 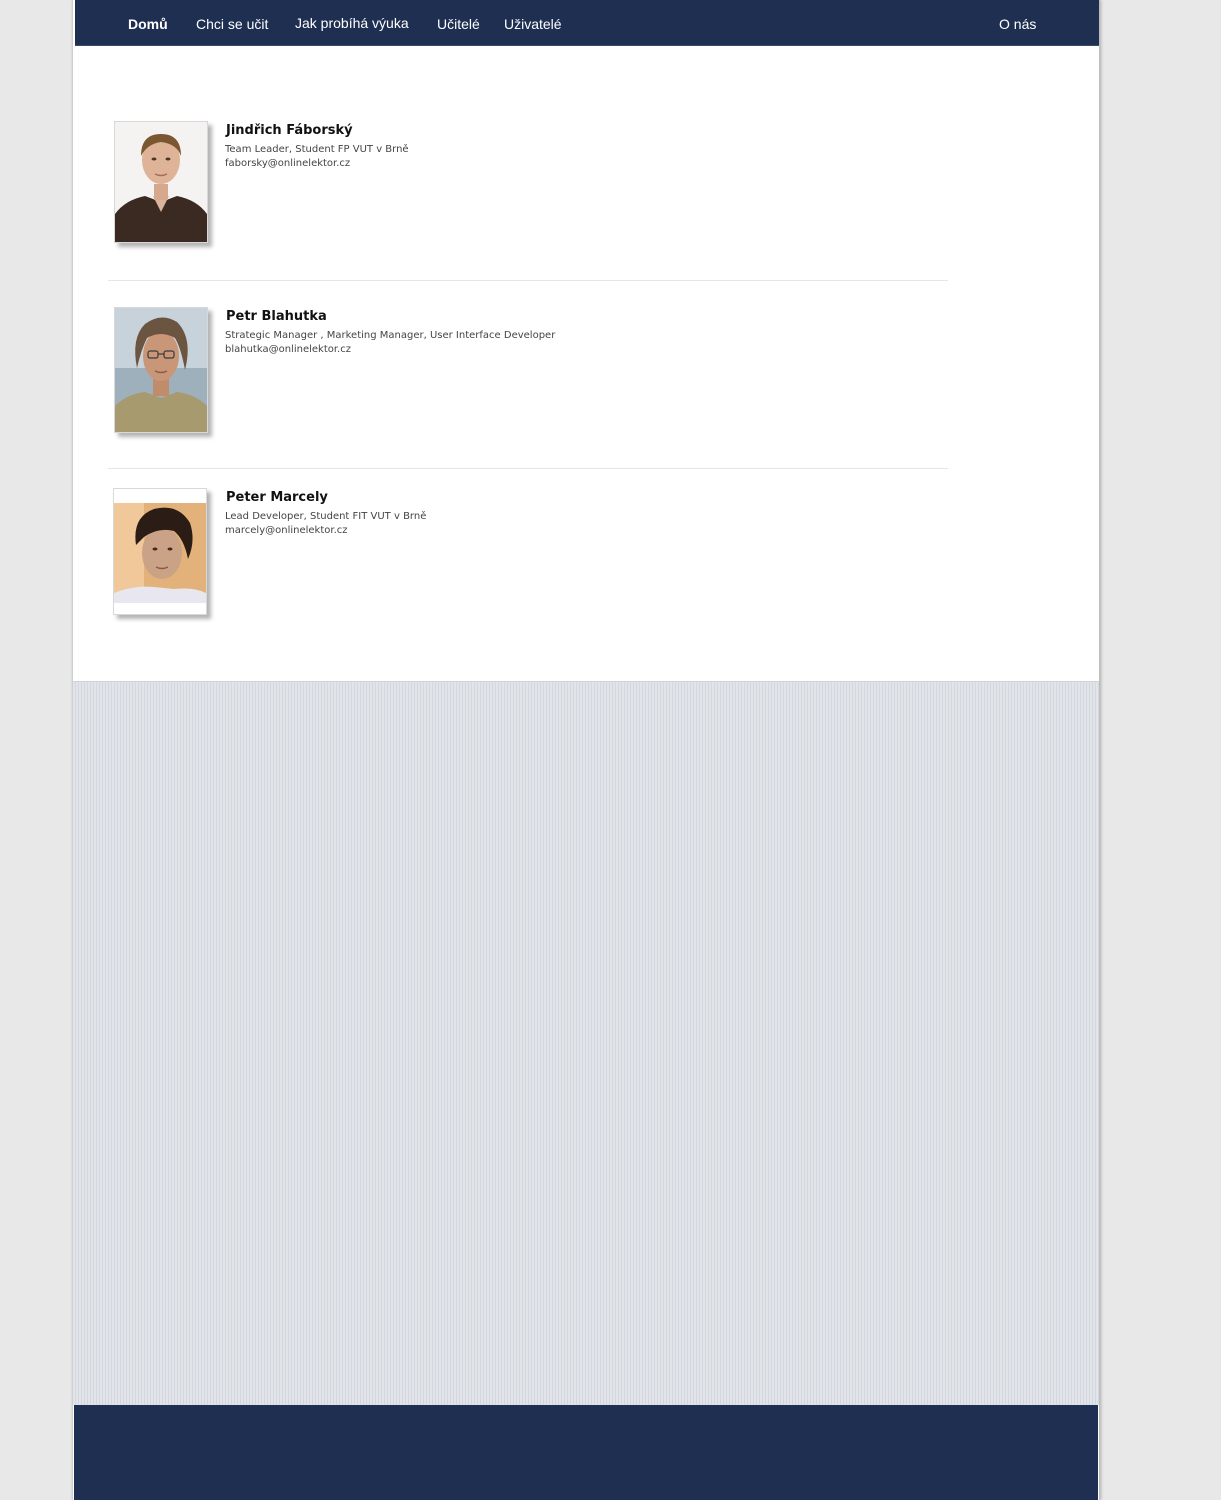 I want to click on nav-users-link: Uživatelé, so click(x=533, y=24).